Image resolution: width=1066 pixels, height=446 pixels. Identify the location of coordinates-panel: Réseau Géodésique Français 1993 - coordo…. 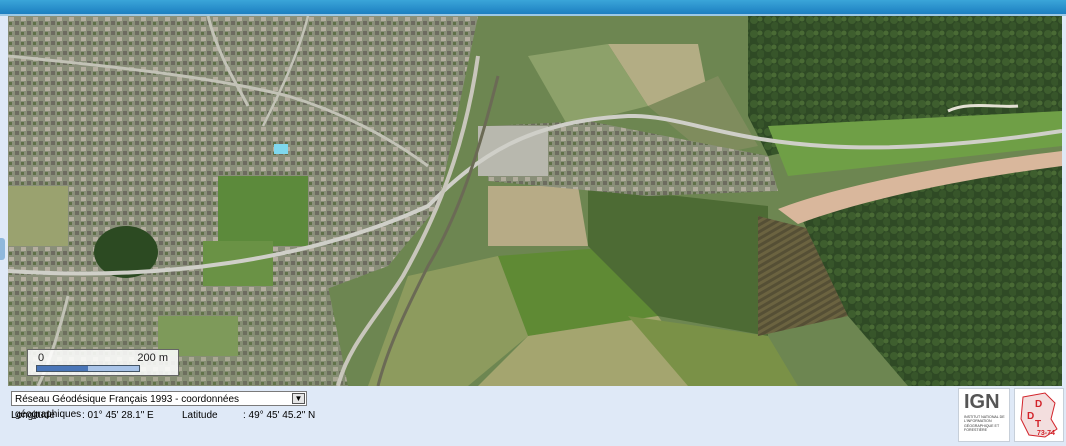
(533, 414).